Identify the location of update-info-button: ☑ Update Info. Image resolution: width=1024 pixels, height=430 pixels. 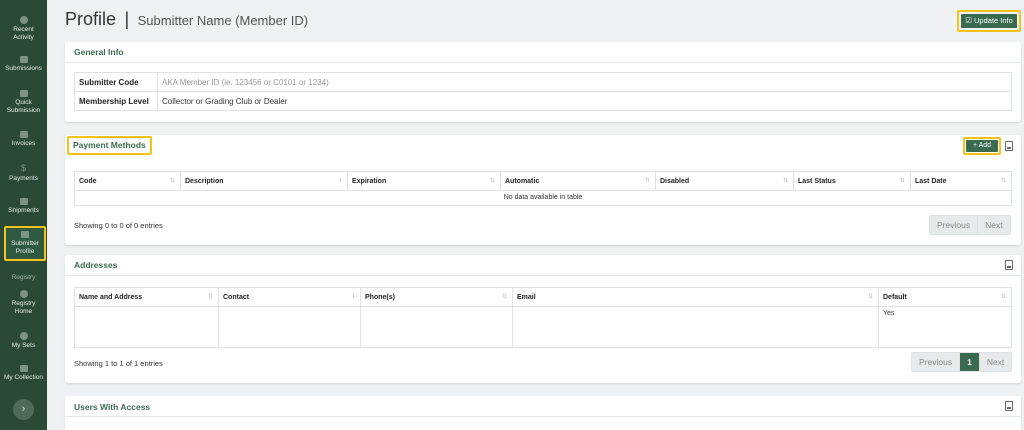
(989, 21).